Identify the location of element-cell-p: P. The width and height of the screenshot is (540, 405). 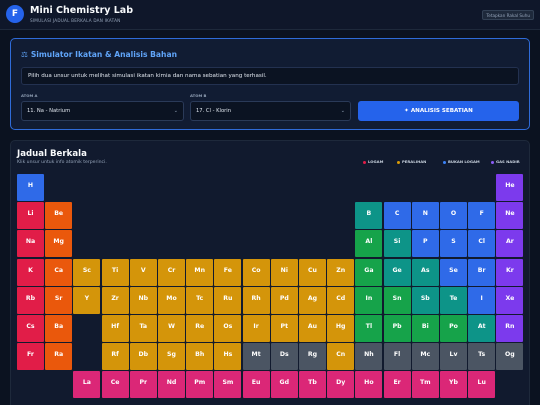
(425, 244).